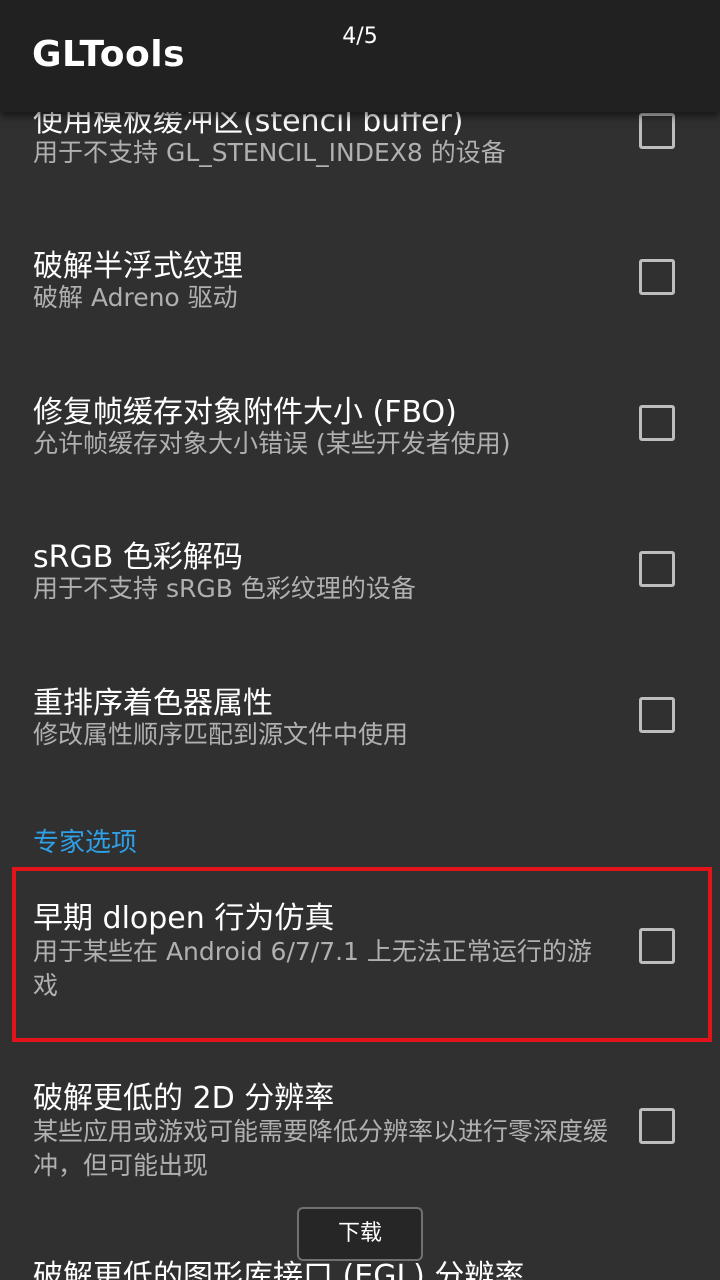 This screenshot has width=720, height=1280. What do you see at coordinates (360, 56) in the screenshot?
I see `app-bar: GLTools 4/5` at bounding box center [360, 56].